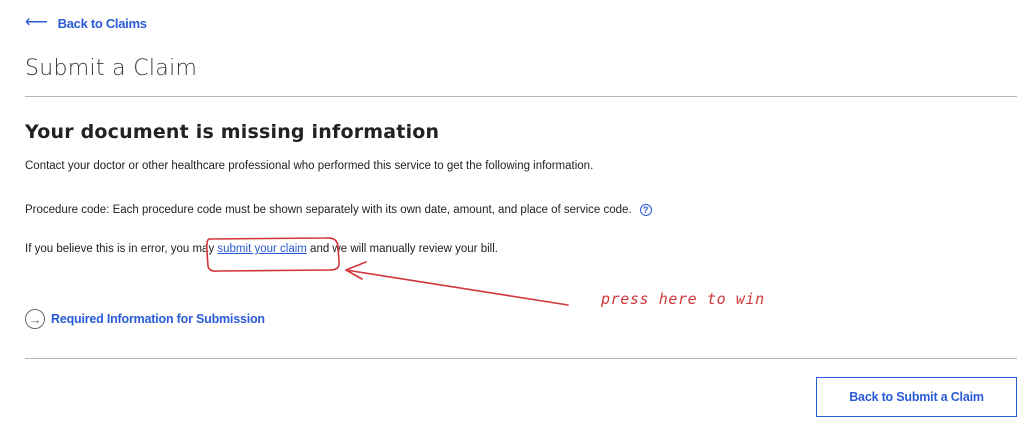 The image size is (1033, 432). What do you see at coordinates (232, 132) in the screenshot?
I see `missing-info-heading: Your document is missing information` at bounding box center [232, 132].